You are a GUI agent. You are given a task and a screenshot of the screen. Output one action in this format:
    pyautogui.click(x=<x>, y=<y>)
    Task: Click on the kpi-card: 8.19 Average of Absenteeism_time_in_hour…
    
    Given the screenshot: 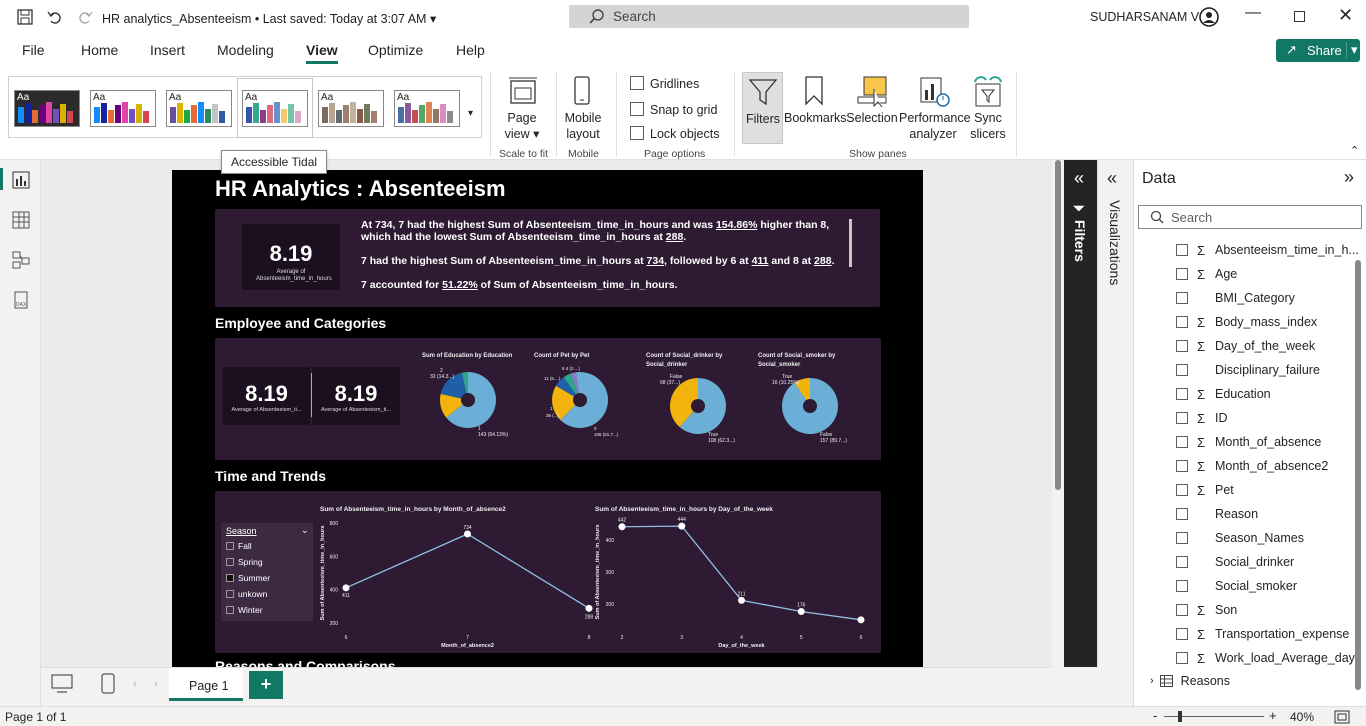 What is the action you would take?
    pyautogui.click(x=291, y=257)
    